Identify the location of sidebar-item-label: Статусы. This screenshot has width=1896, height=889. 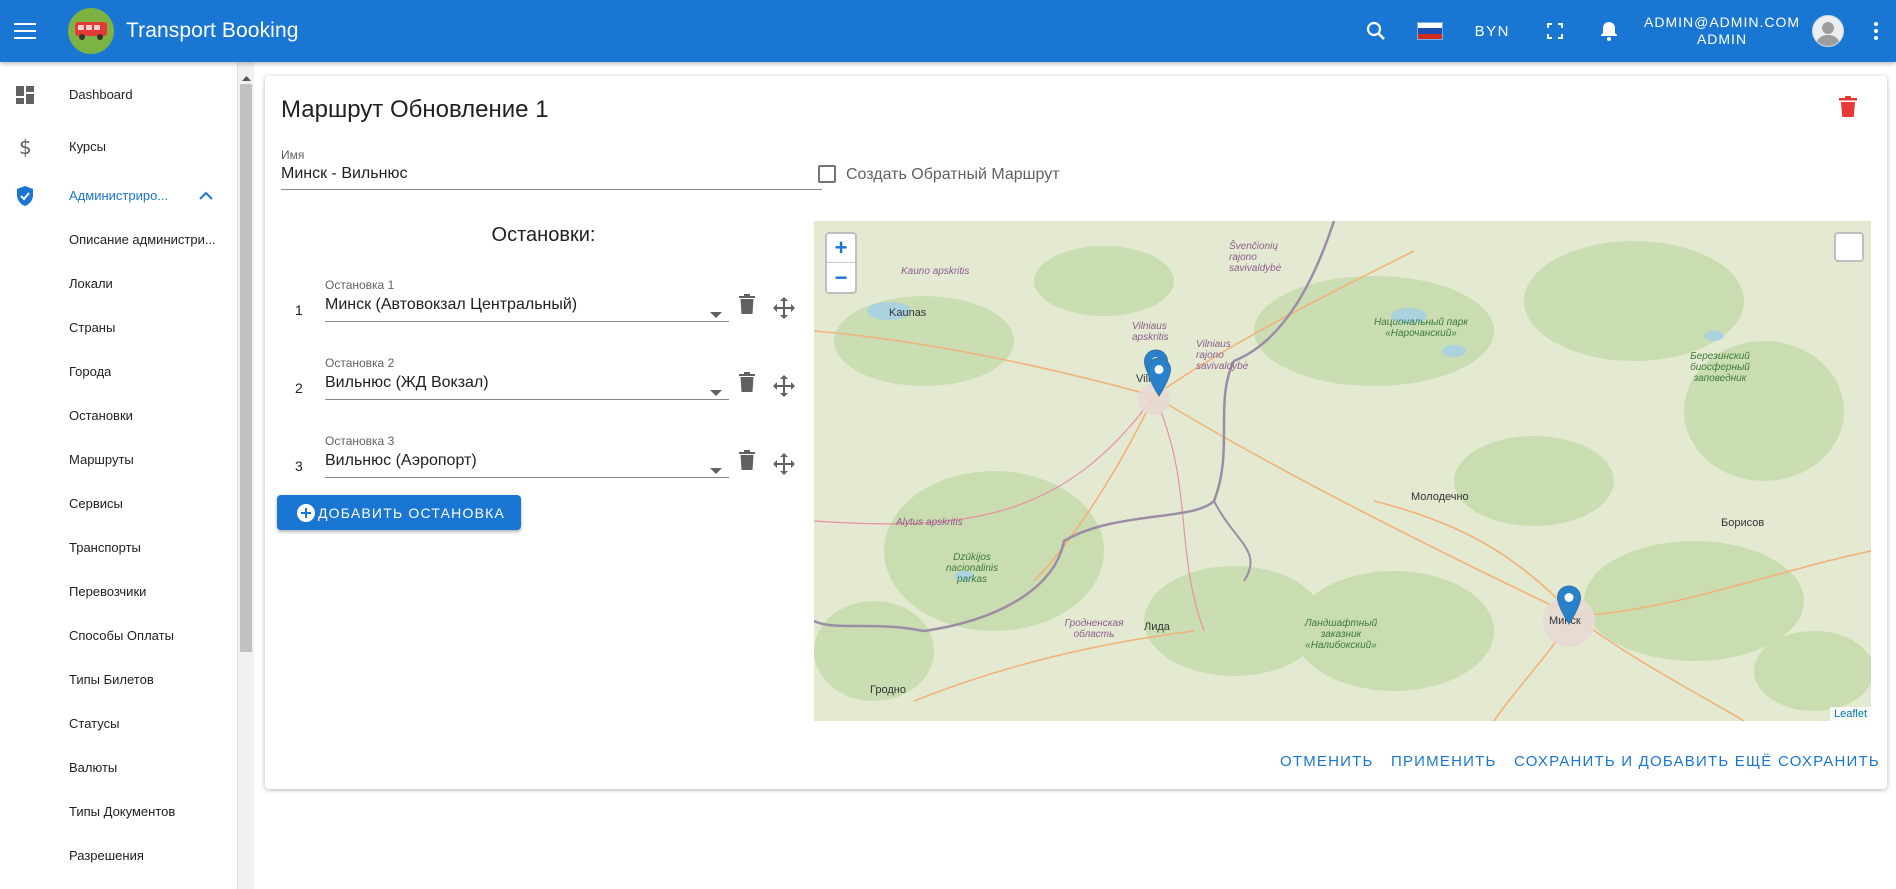
(94, 723).